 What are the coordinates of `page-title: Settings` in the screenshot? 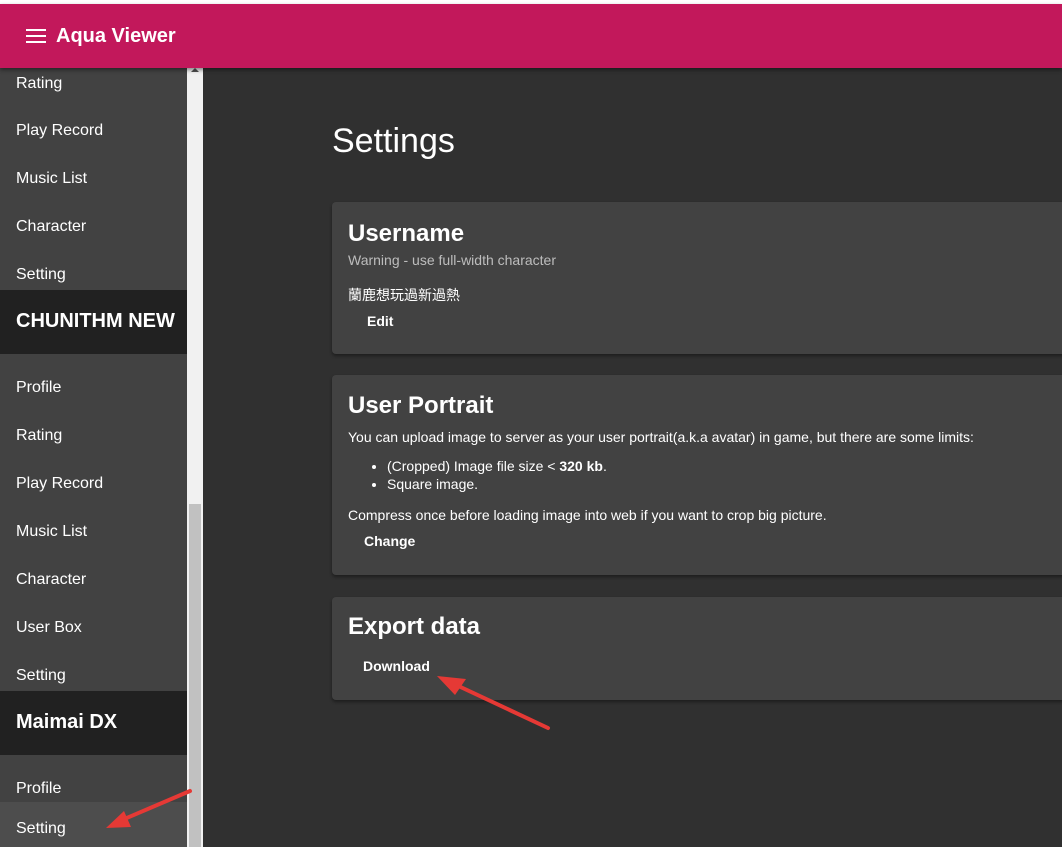 It's located at (393, 140).